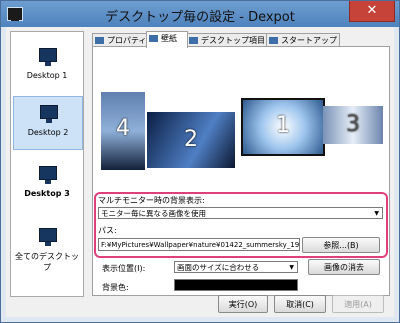 Image resolution: width=400 pixels, height=323 pixels. Describe the element at coordinates (300, 304) in the screenshot. I see `cancel-button: 取消(C)` at that location.